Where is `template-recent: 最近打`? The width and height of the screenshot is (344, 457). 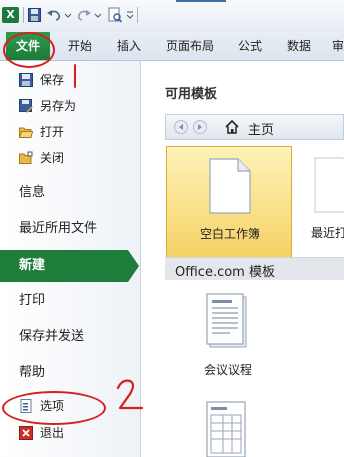 template-recent: 最近打 is located at coordinates (322, 202).